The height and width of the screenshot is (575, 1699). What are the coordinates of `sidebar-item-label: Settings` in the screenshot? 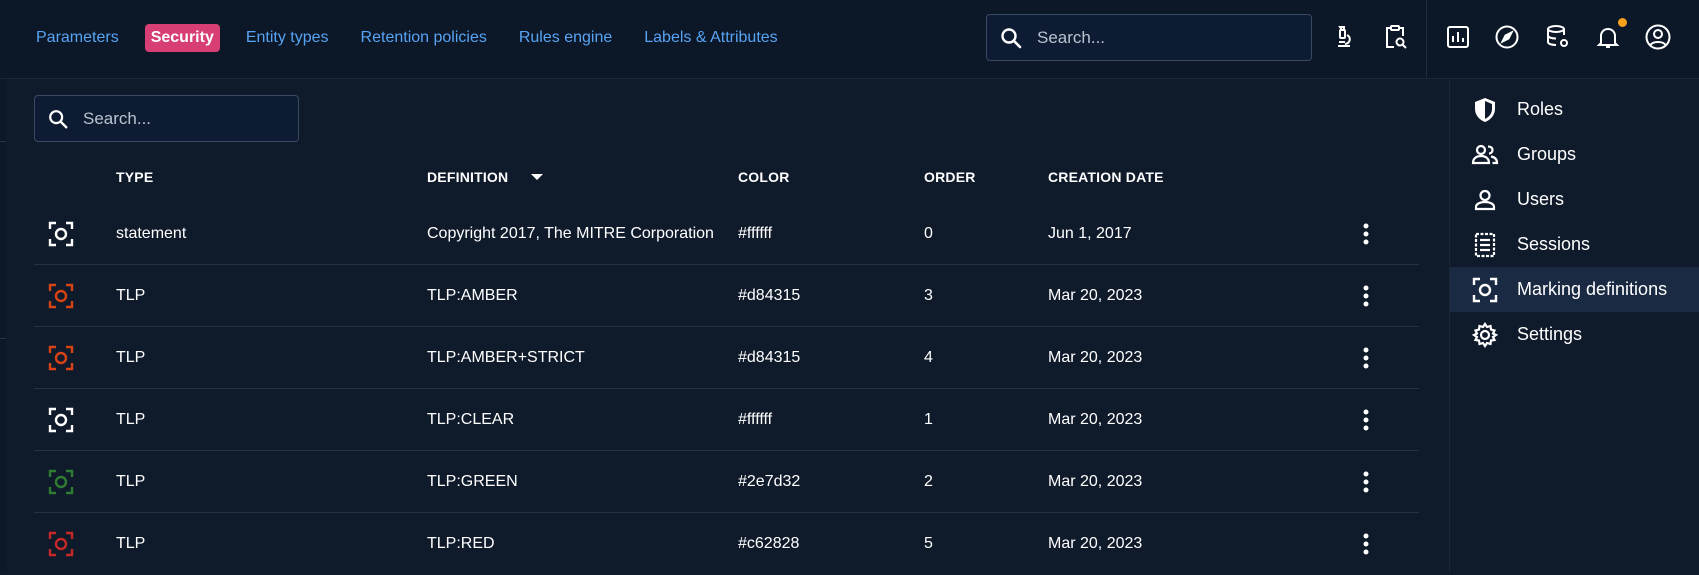 It's located at (1550, 334).